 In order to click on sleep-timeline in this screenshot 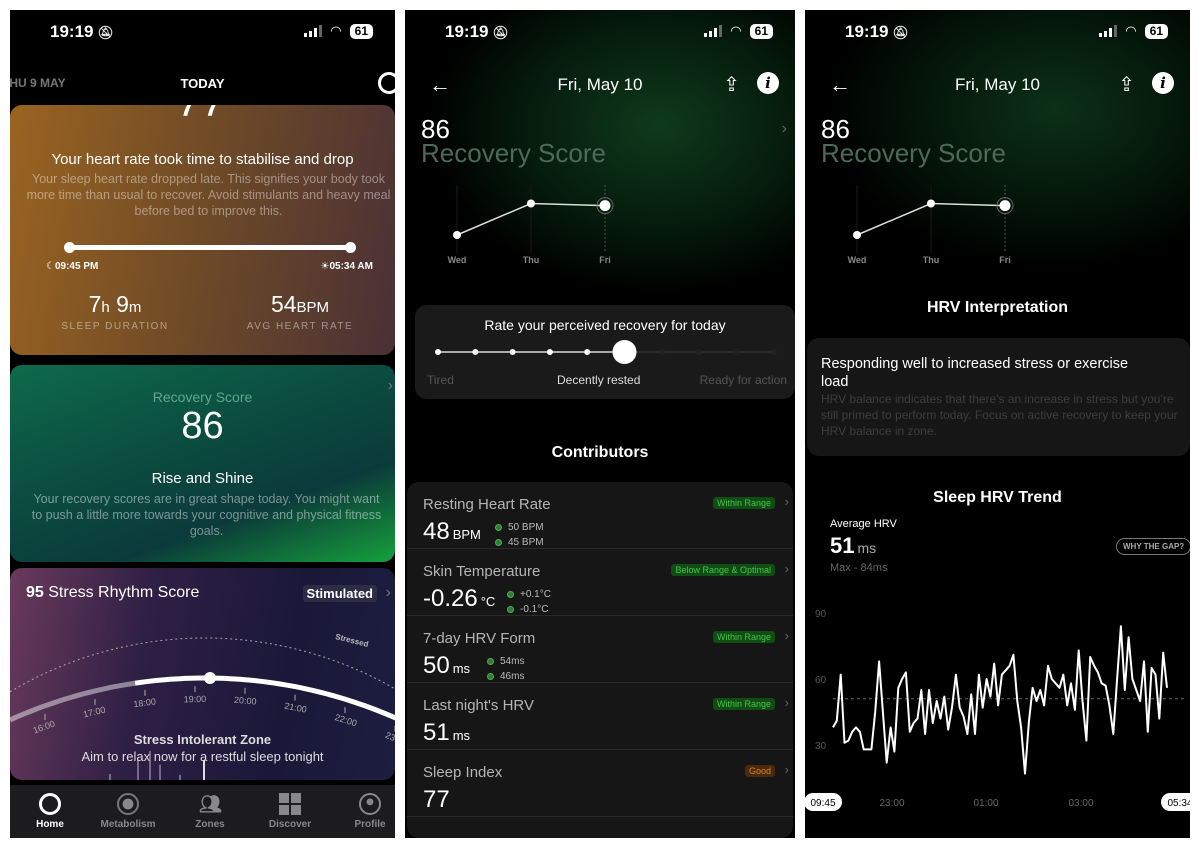, I will do `click(211, 247)`.